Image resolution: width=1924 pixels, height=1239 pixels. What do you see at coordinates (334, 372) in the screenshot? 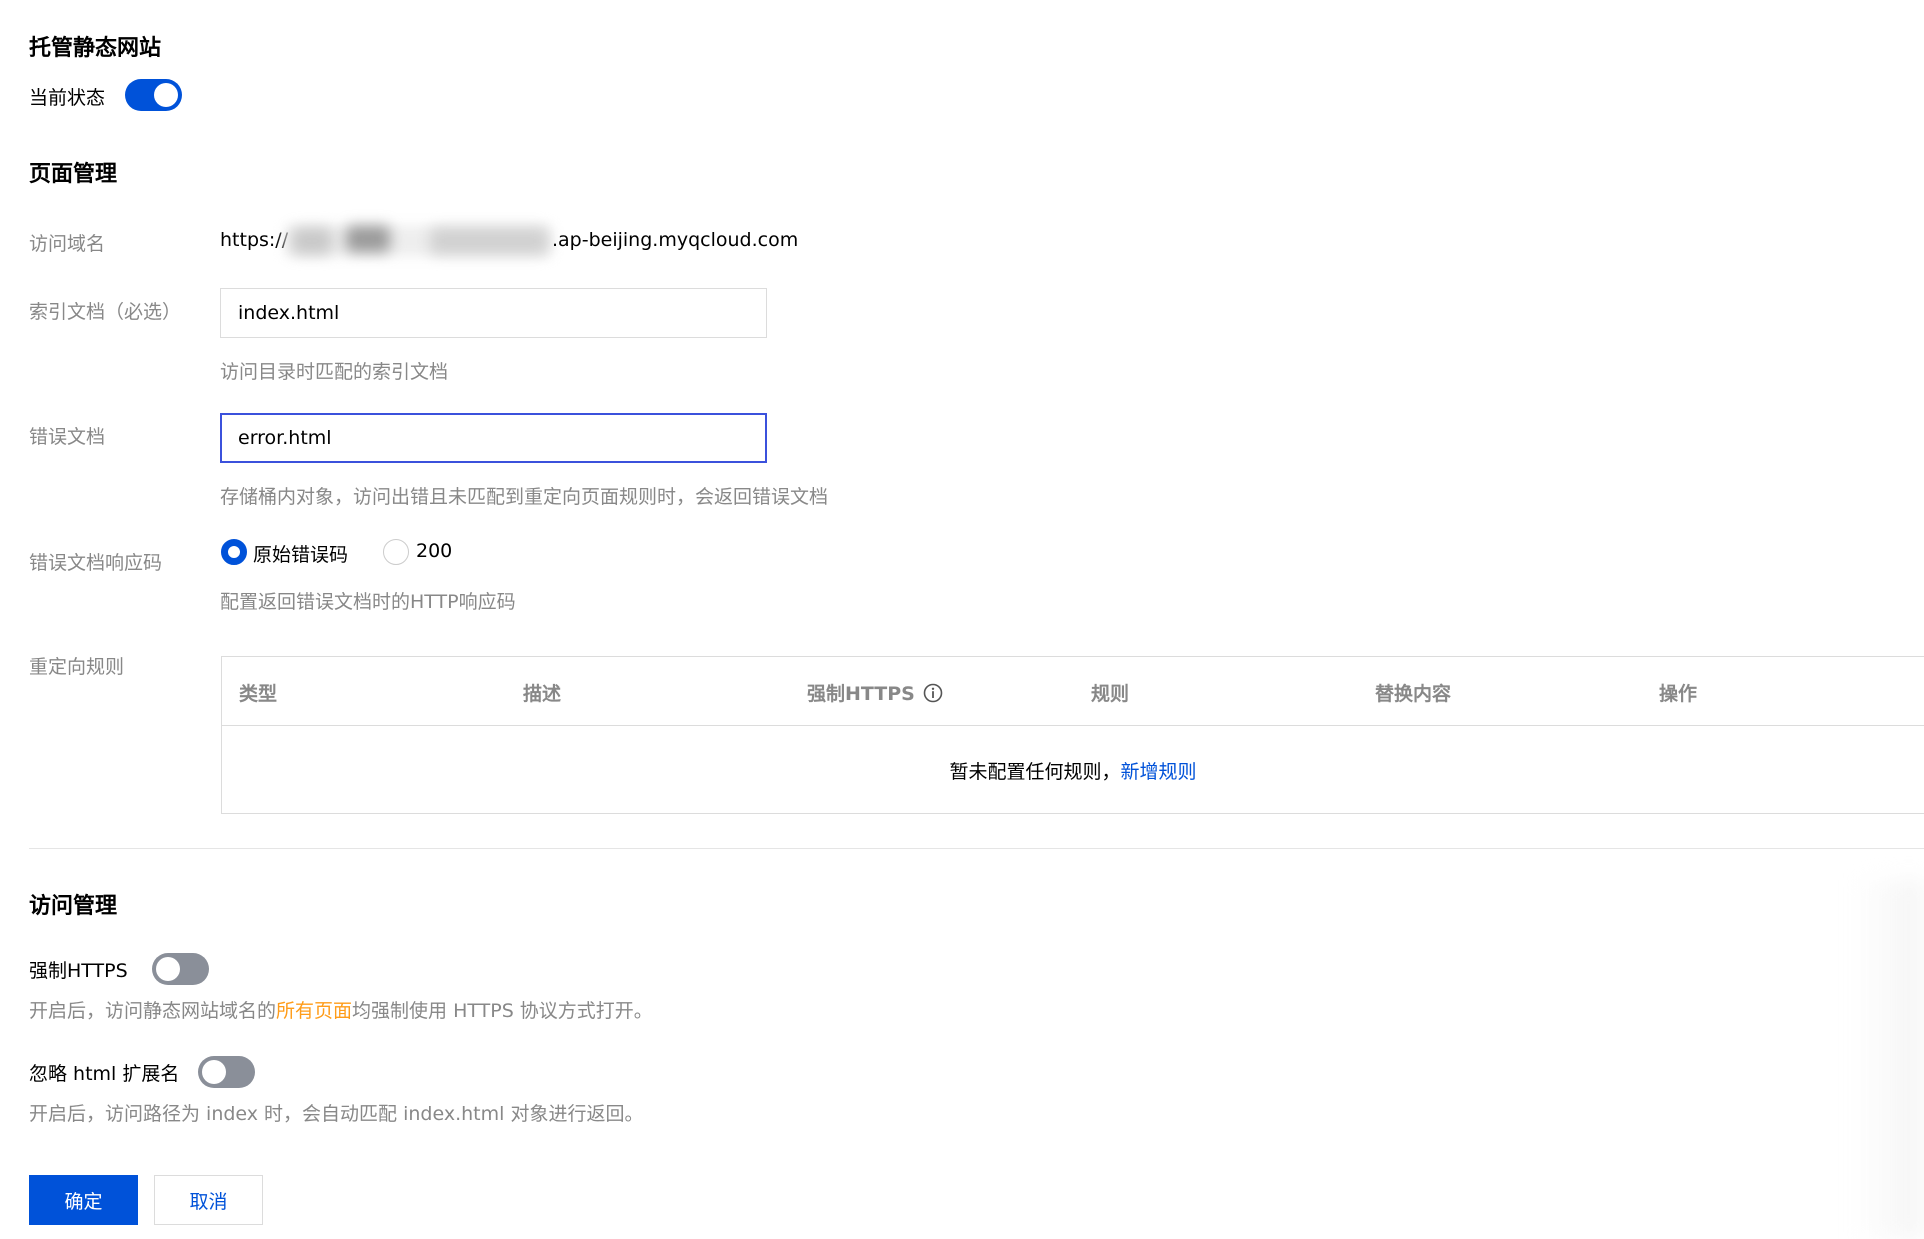
I see `index-doc-hint: 访问目录时匹配的索引文档` at bounding box center [334, 372].